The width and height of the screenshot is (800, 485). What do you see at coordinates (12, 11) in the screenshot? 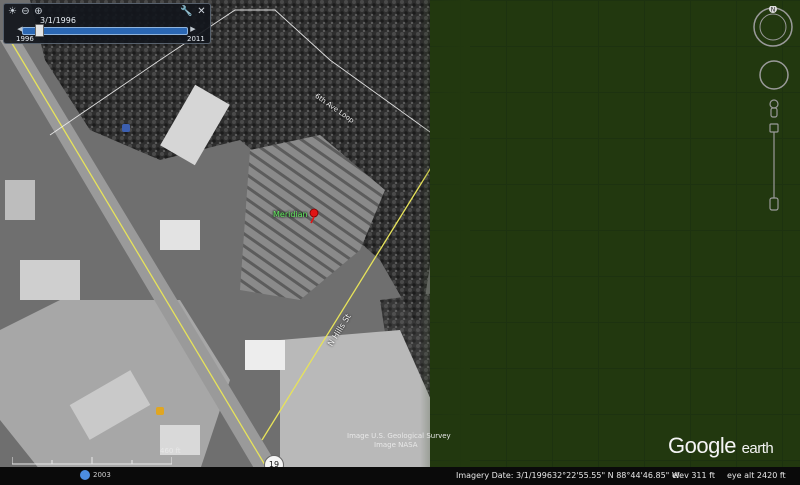
I see `sun-icon: ☀` at bounding box center [12, 11].